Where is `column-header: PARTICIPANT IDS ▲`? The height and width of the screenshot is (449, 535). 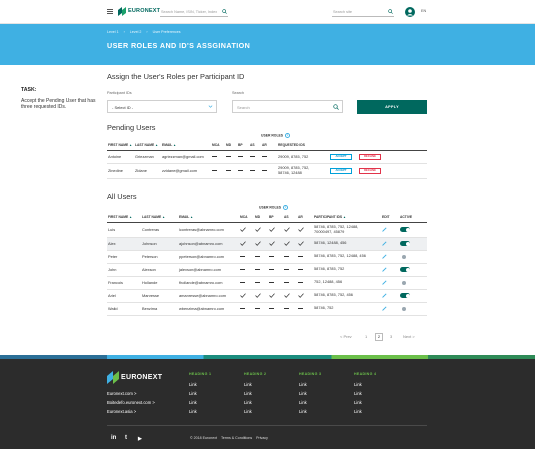
column-header: PARTICIPANT IDS ▲ is located at coordinates (347, 217).